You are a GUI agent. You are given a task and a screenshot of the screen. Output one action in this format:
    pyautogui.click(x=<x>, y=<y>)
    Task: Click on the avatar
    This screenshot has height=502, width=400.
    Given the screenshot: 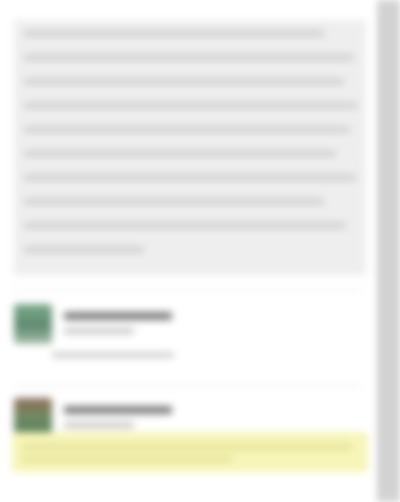 What is the action you would take?
    pyautogui.click(x=33, y=324)
    